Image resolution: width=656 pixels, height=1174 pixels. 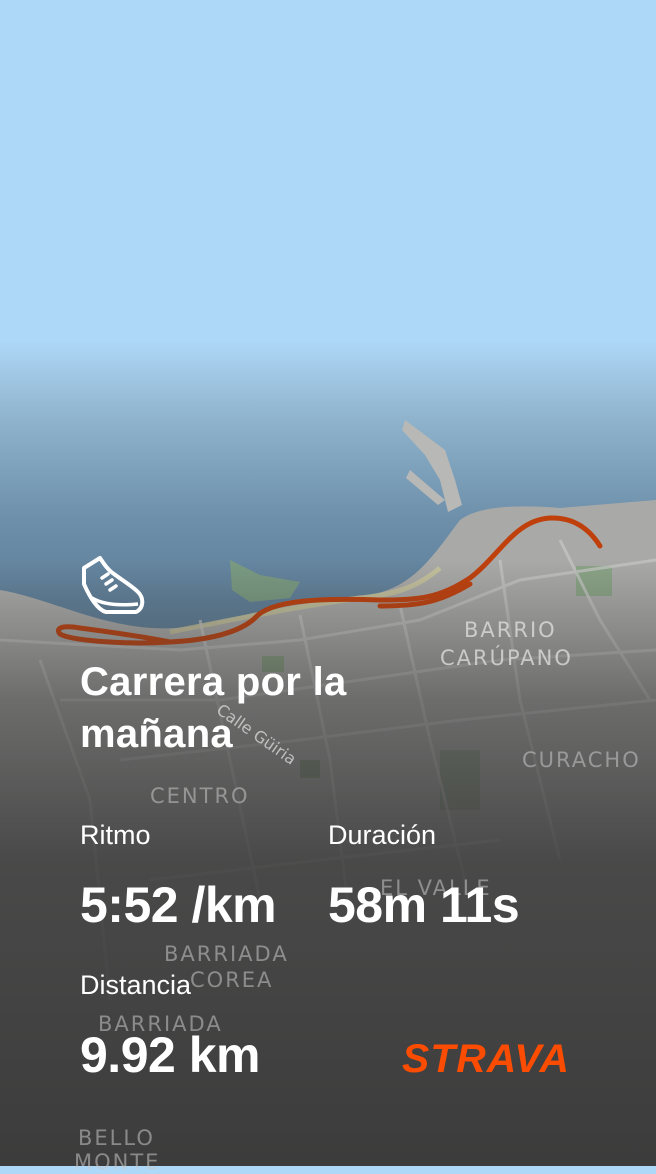 I want to click on distance-label: Distancia, so click(x=136, y=985).